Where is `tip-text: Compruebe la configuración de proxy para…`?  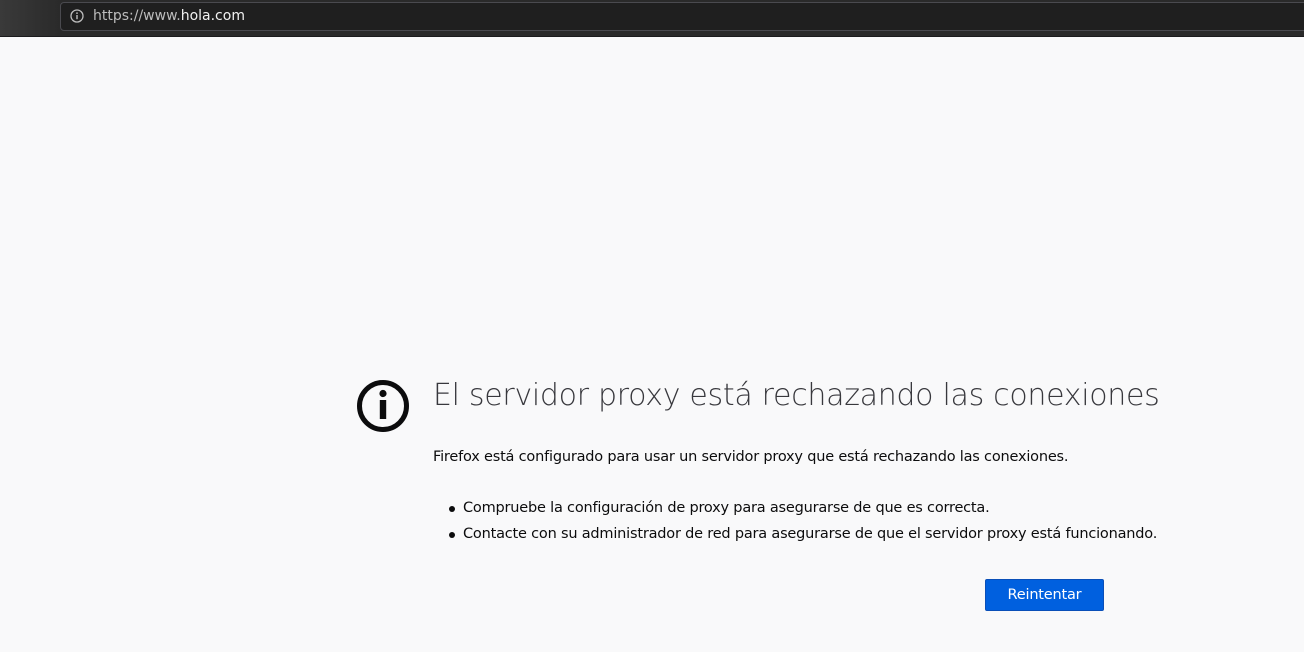
tip-text: Compruebe la configuración de proxy para… is located at coordinates (726, 508).